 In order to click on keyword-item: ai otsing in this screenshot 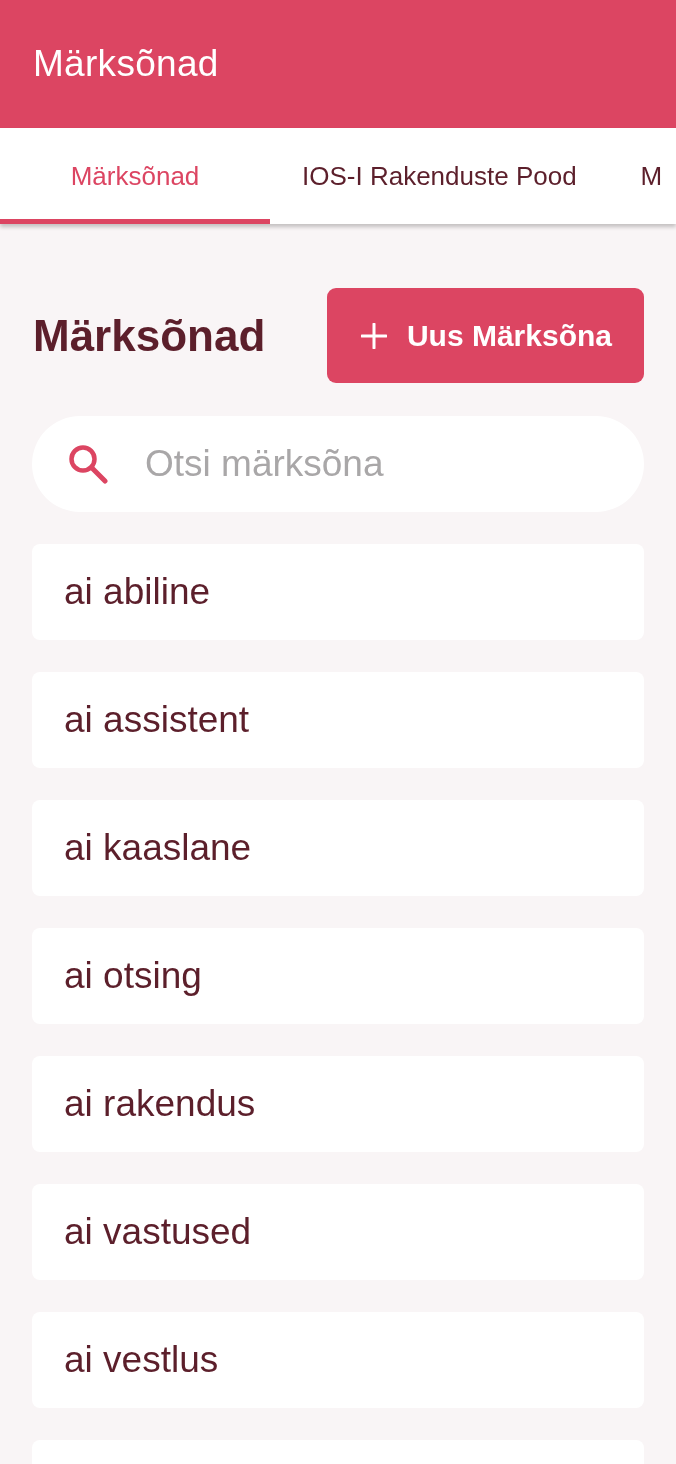, I will do `click(338, 976)`.